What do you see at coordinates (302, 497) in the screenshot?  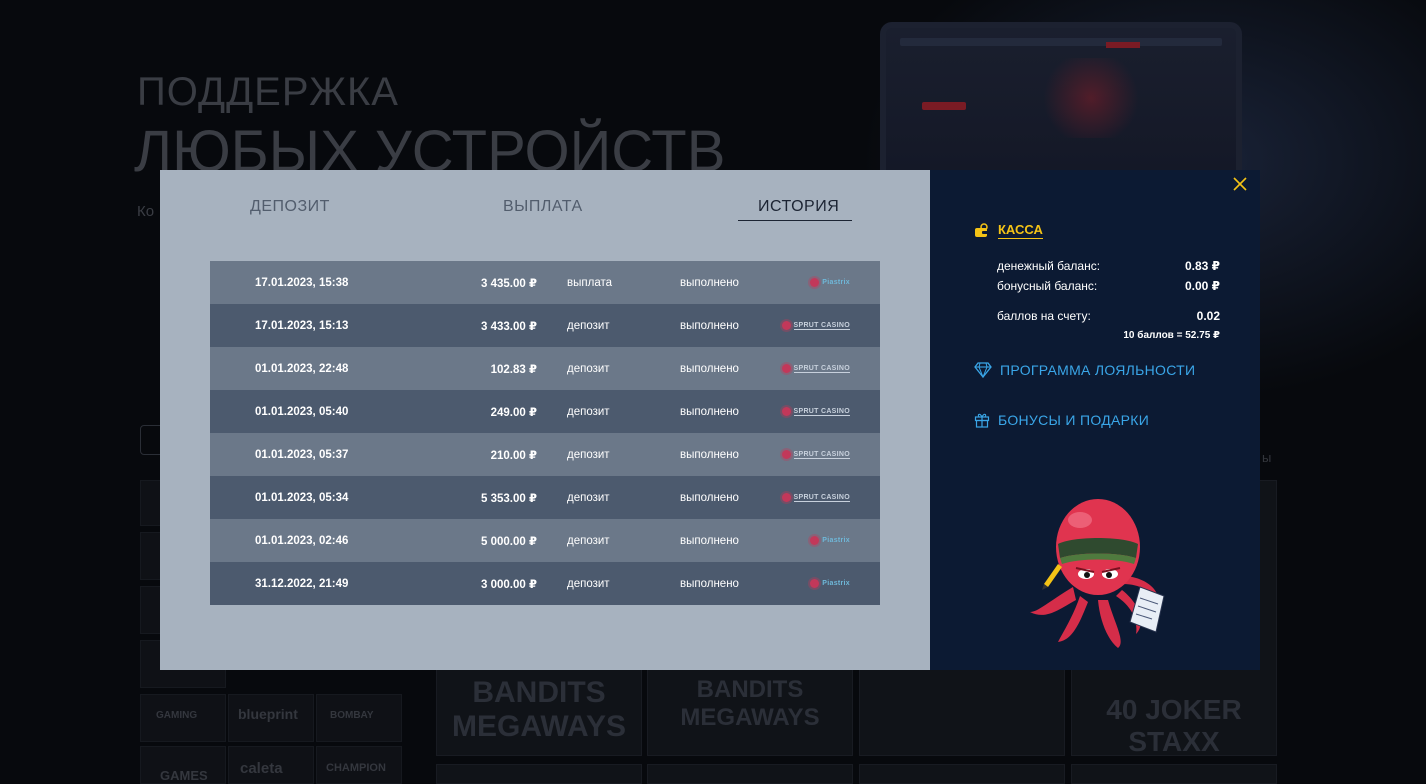 I see `row-date: 01.01.2023, 05:34` at bounding box center [302, 497].